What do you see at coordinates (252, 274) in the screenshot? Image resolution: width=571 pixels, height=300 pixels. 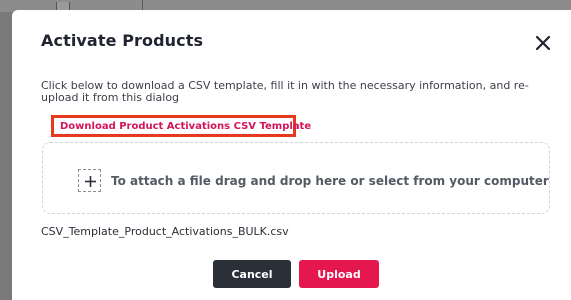 I see `cancel-button: Cancel` at bounding box center [252, 274].